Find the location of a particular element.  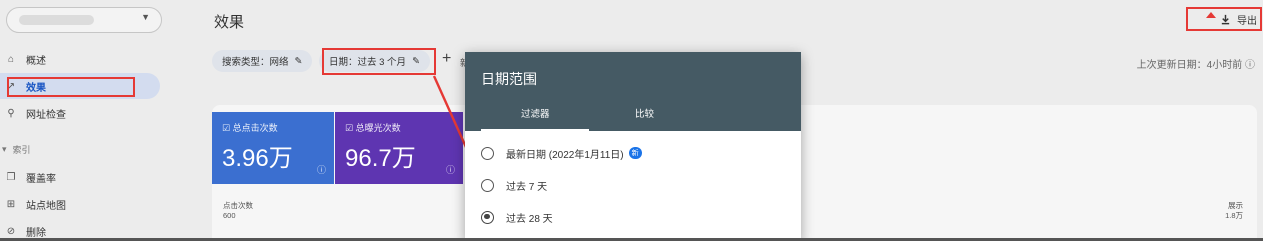

new-badge: 新 is located at coordinates (635, 153).